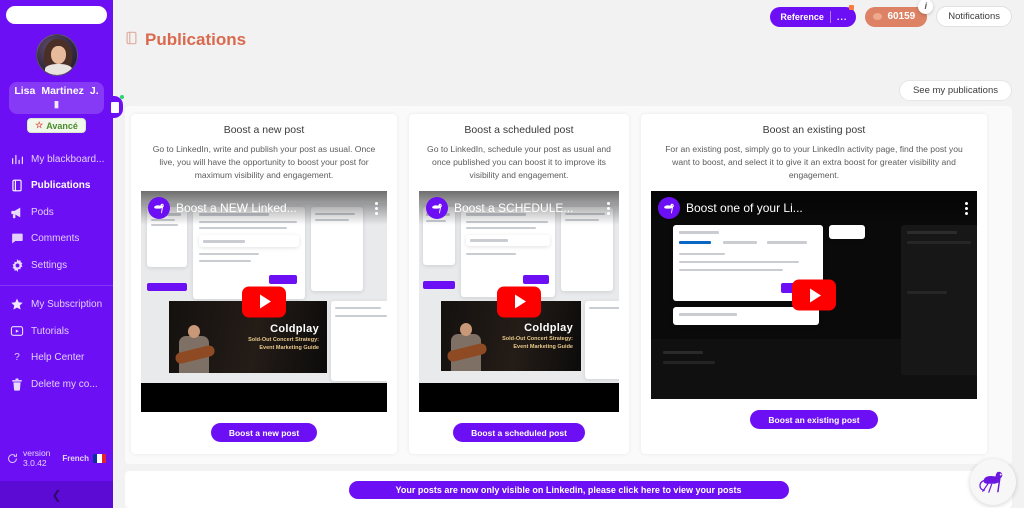  I want to click on notification-corner-icon, so click(852, 7).